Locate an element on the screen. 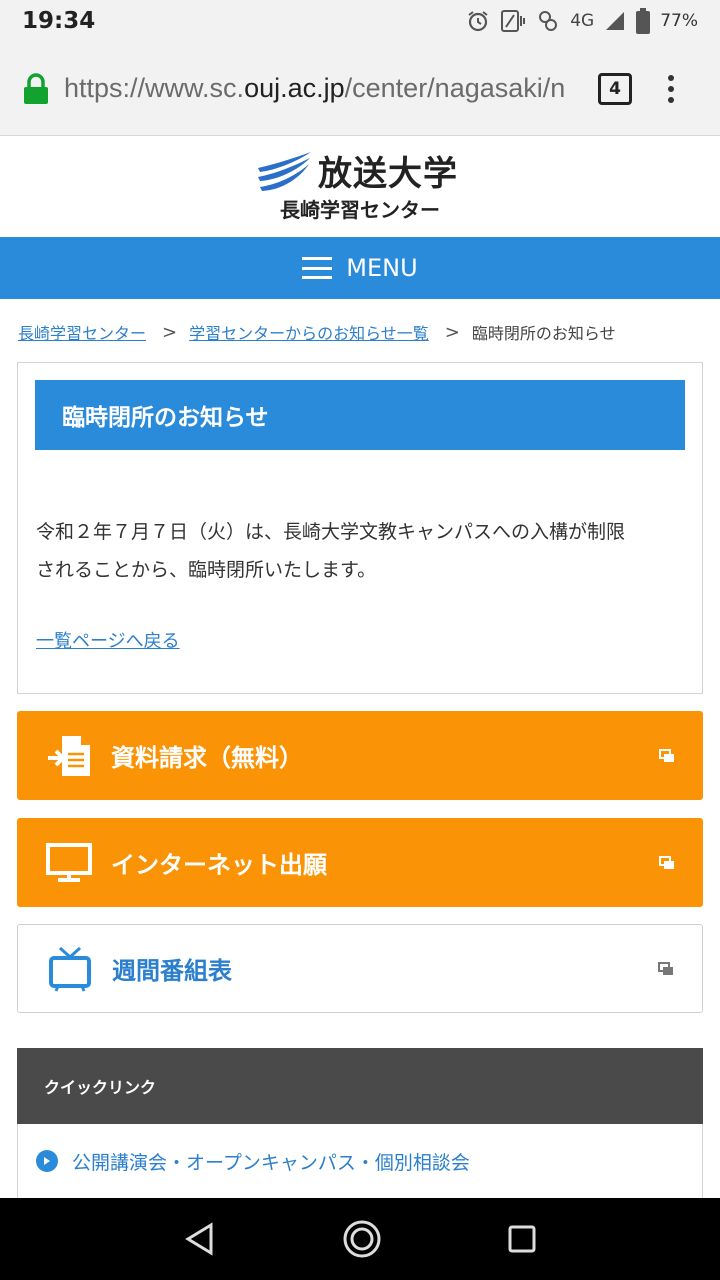  quick-links-heading: クイックリンク is located at coordinates (360, 1086).